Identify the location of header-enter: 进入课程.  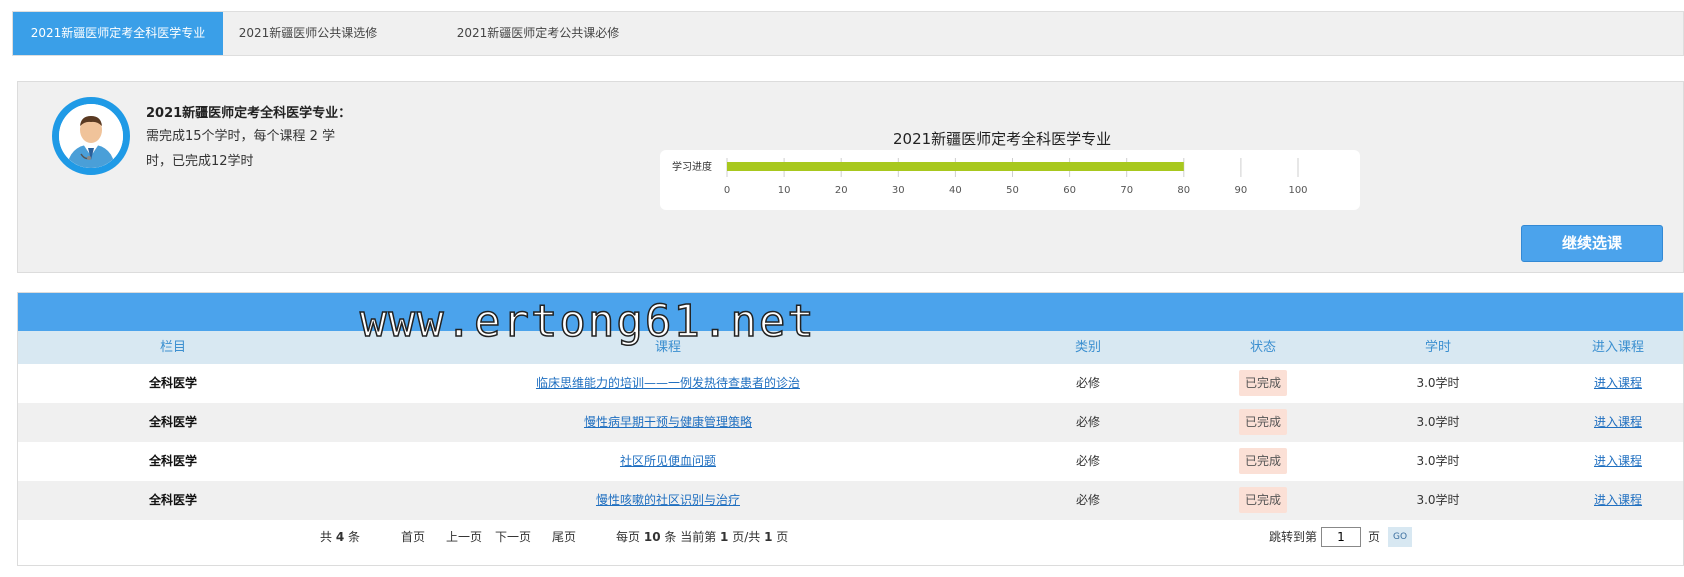
(1617, 347).